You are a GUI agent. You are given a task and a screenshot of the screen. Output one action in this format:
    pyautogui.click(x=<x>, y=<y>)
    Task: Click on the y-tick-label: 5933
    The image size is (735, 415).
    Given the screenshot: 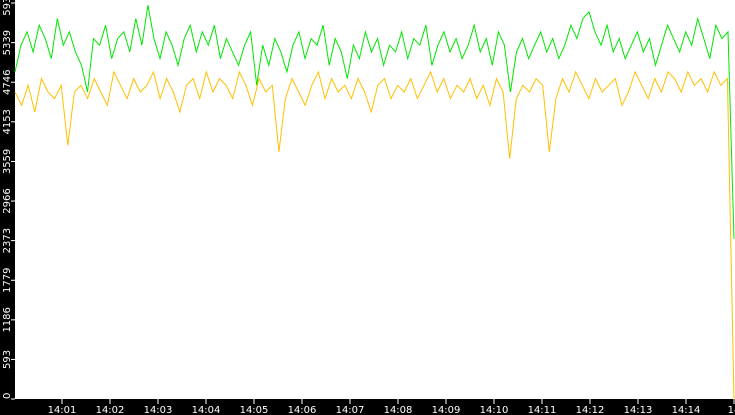 What is the action you would take?
    pyautogui.click(x=7, y=8)
    